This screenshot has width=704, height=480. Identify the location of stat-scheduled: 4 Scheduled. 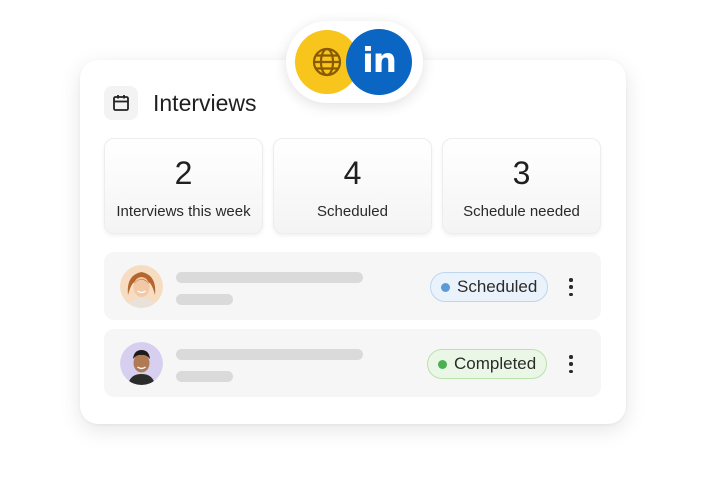
(352, 186).